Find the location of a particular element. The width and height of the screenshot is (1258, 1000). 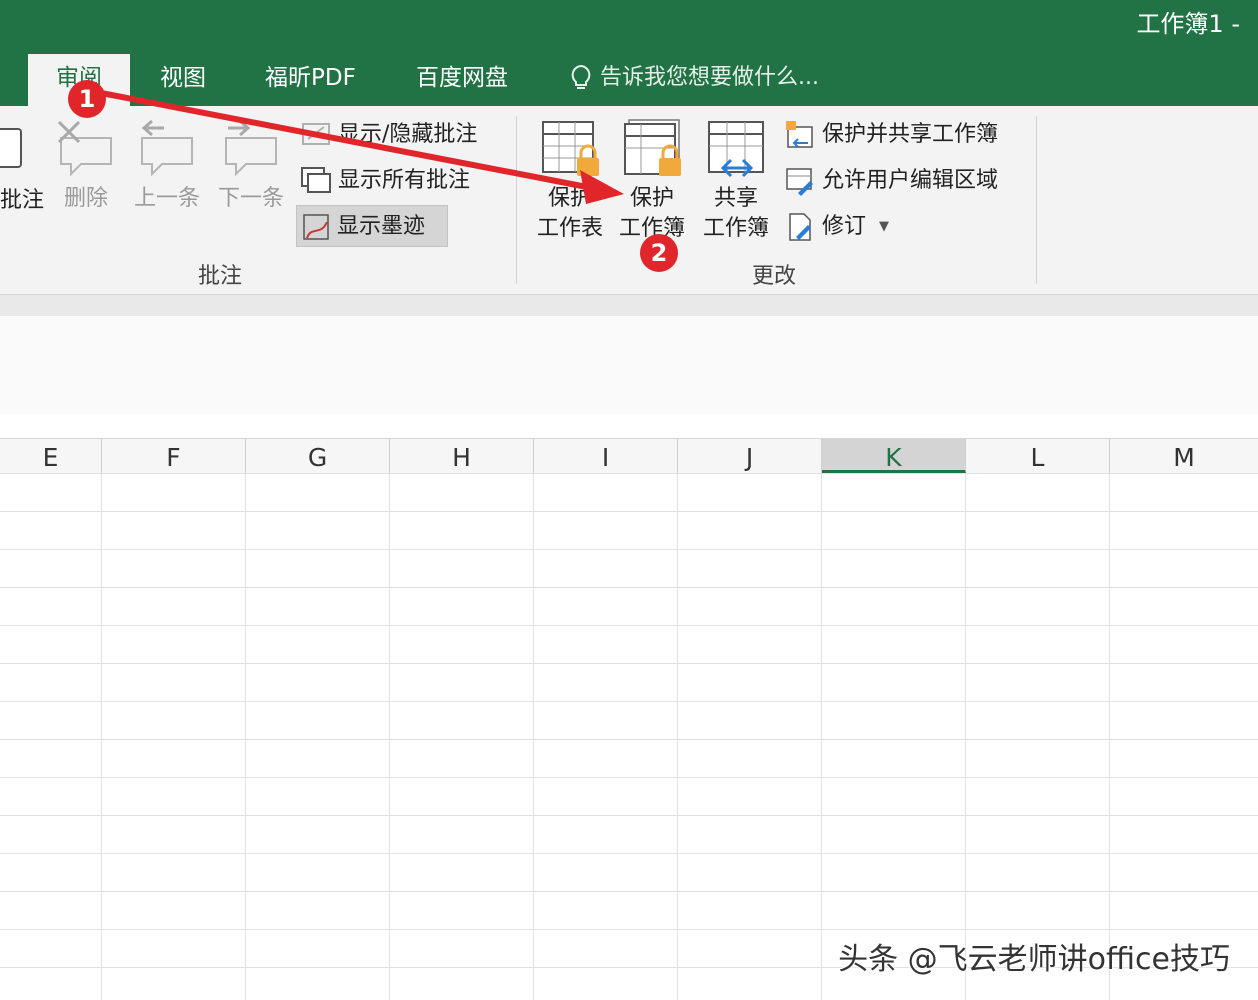

column-header-m: M is located at coordinates (1184, 456).